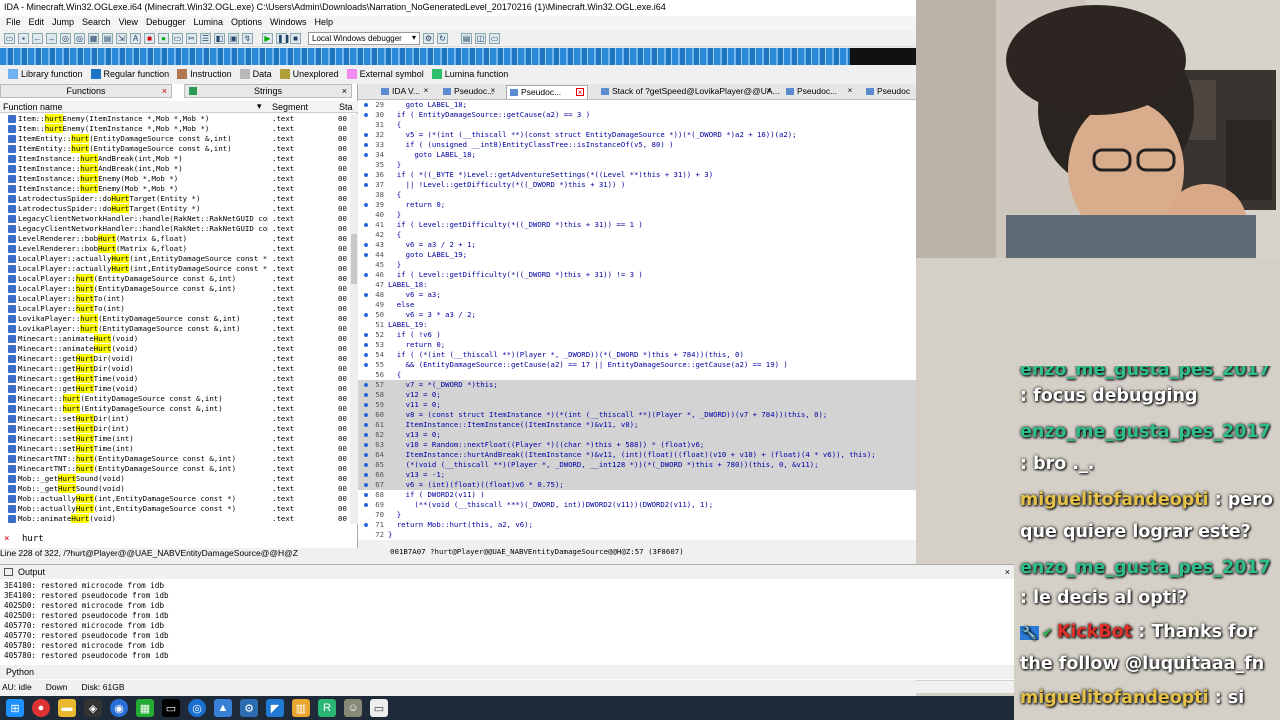 Image resolution: width=1280 pixels, height=720 pixels. What do you see at coordinates (637, 335) in the screenshot?
I see `code-line: 52 if ( !v6 )` at bounding box center [637, 335].